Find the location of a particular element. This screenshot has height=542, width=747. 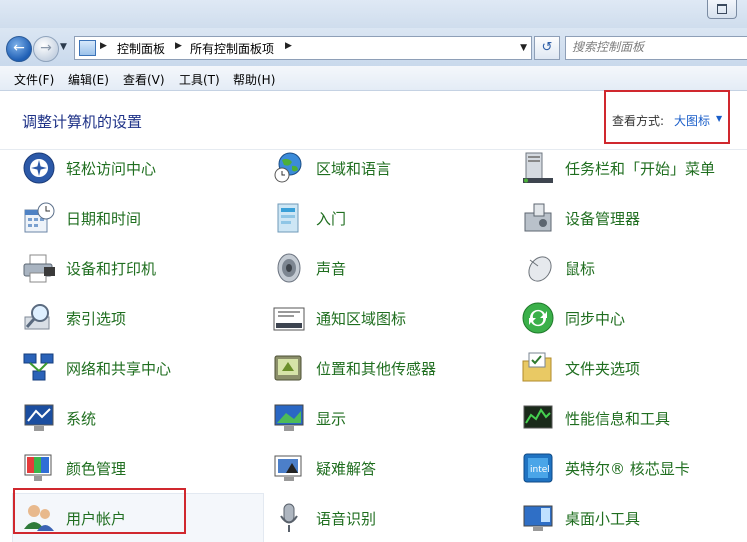

globe-clock-icon is located at coordinates (288, 167).